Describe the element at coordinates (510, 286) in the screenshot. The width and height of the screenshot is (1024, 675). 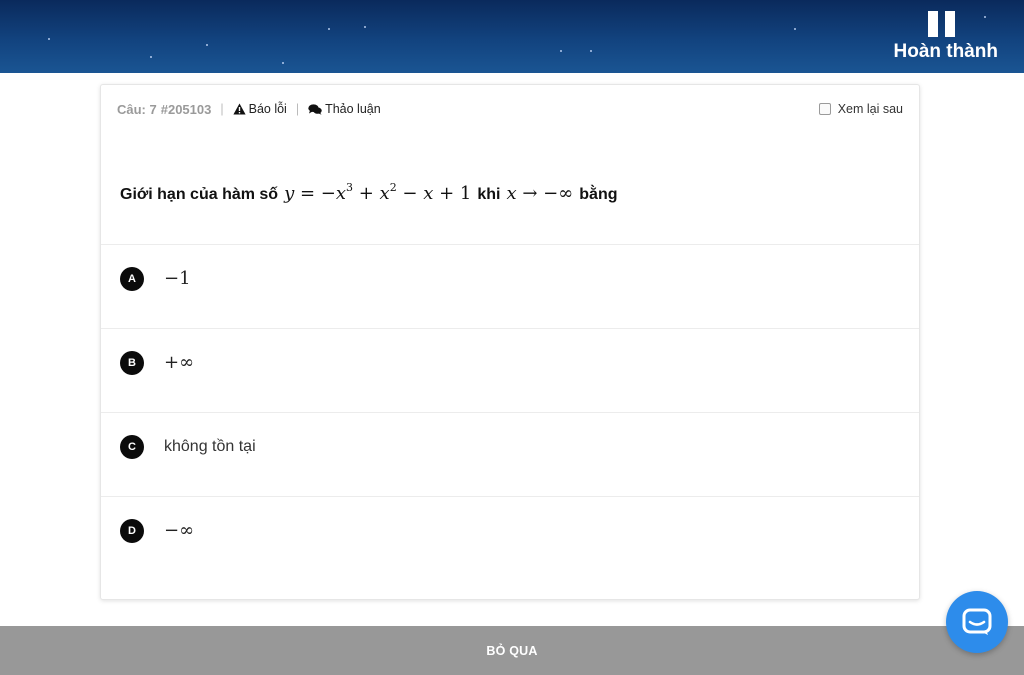
I see `answer-option-a: A −1` at that location.